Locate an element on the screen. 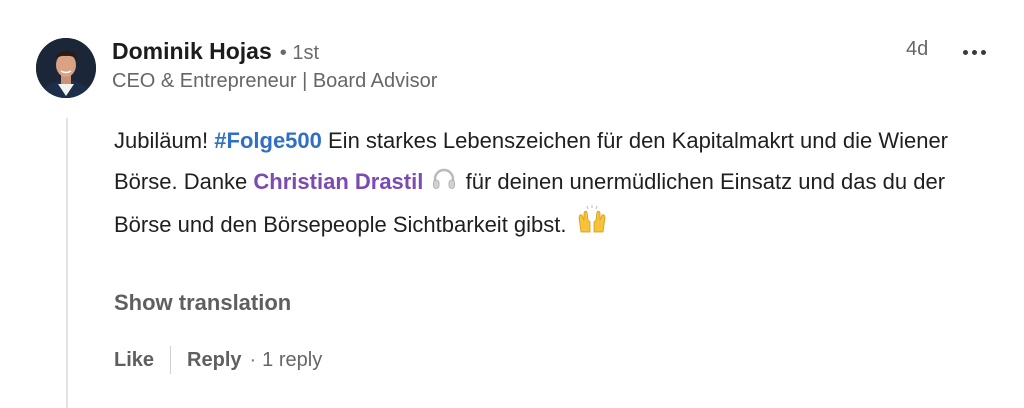 The image size is (1024, 408). thread-line is located at coordinates (67, 263).